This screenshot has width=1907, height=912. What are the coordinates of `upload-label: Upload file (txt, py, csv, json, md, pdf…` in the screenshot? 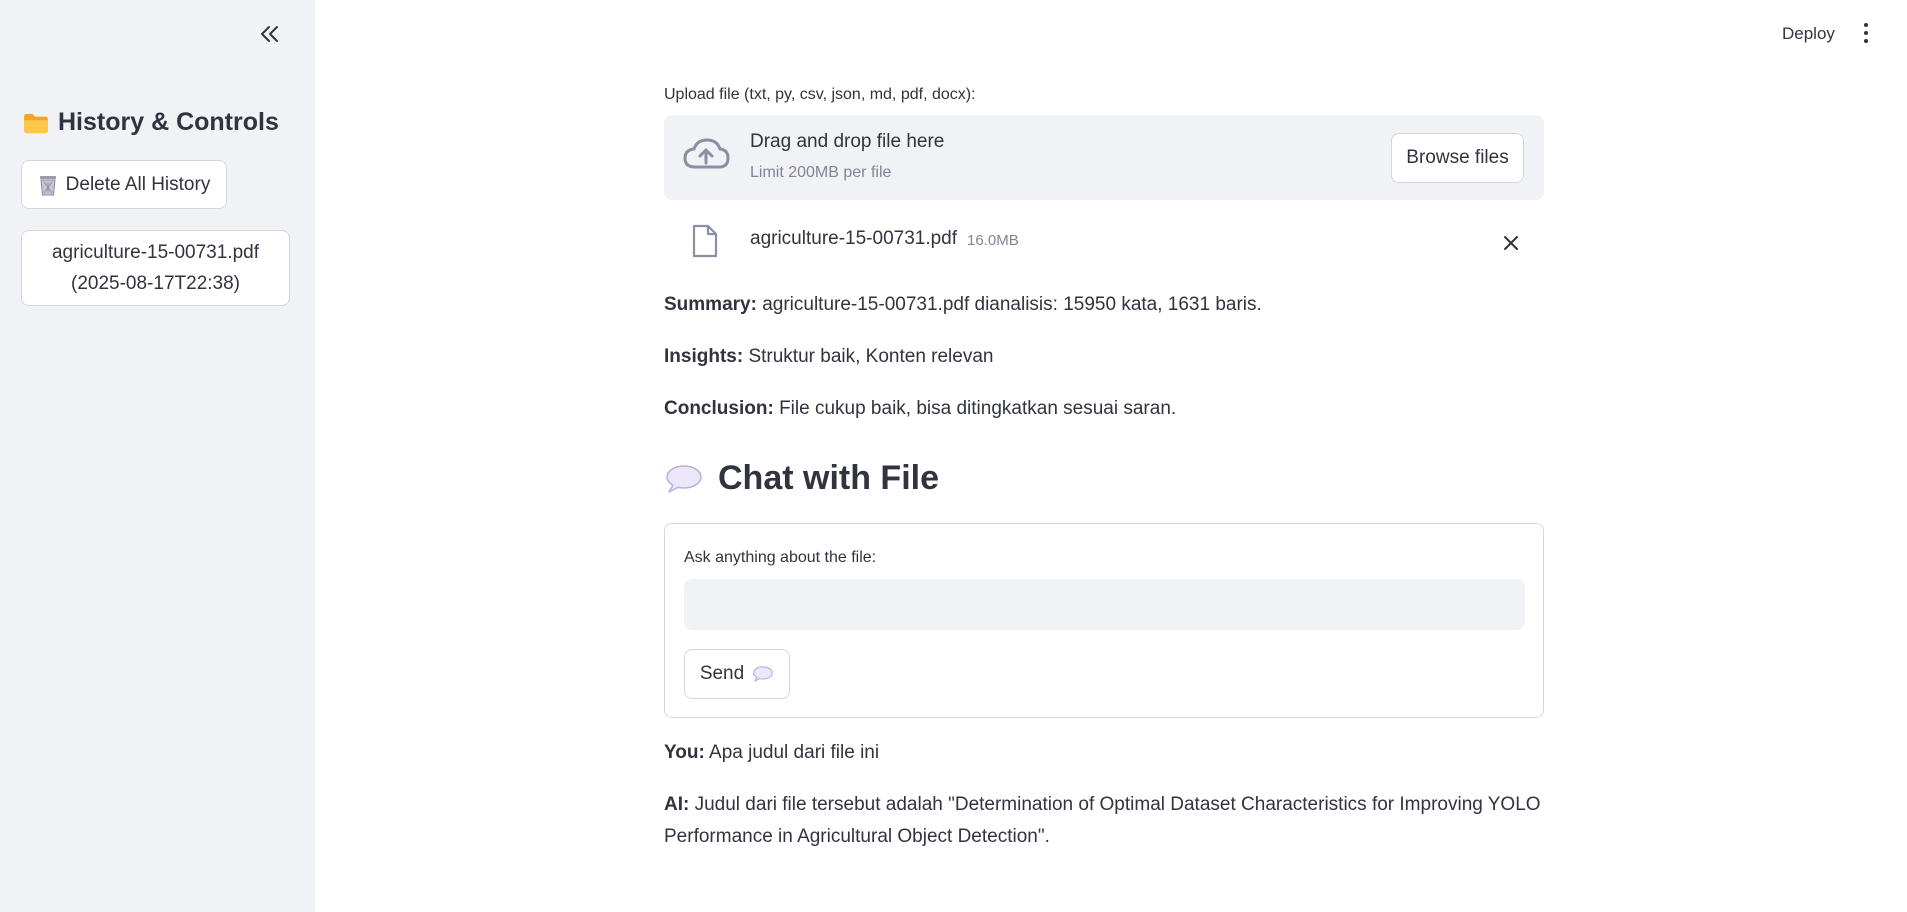 It's located at (820, 94).